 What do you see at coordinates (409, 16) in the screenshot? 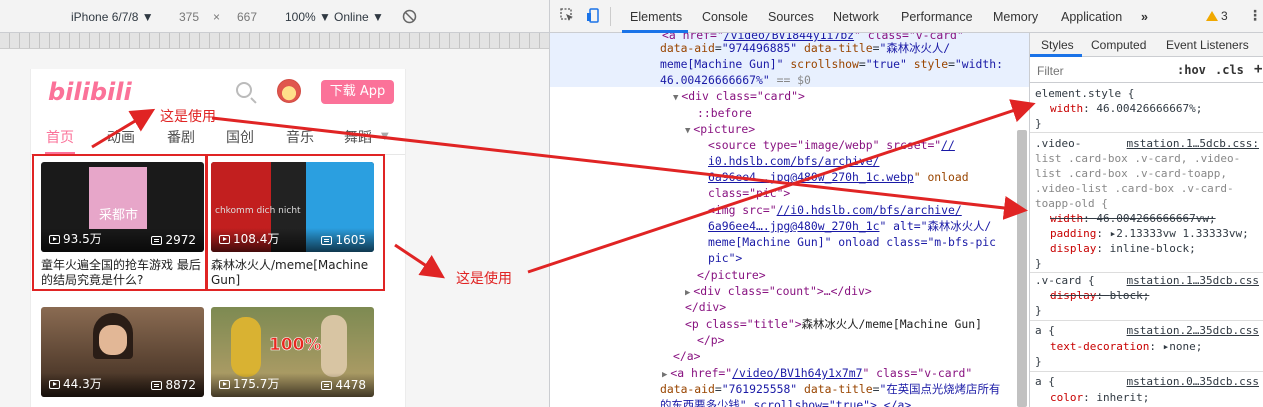
I see `rotate-icon` at bounding box center [409, 16].